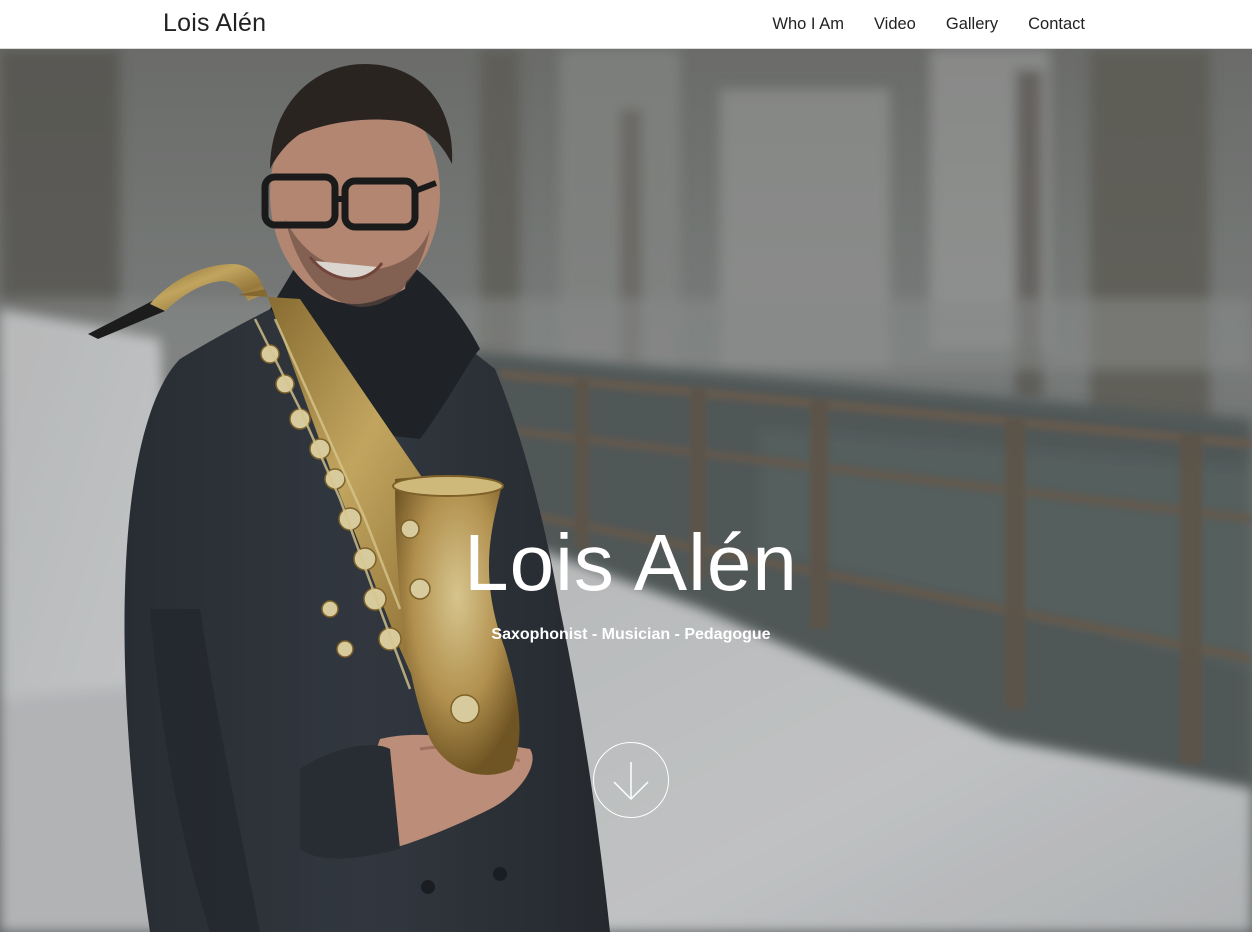 The height and width of the screenshot is (932, 1252). What do you see at coordinates (214, 23) in the screenshot?
I see `brand-logo-text: Lois Alén` at bounding box center [214, 23].